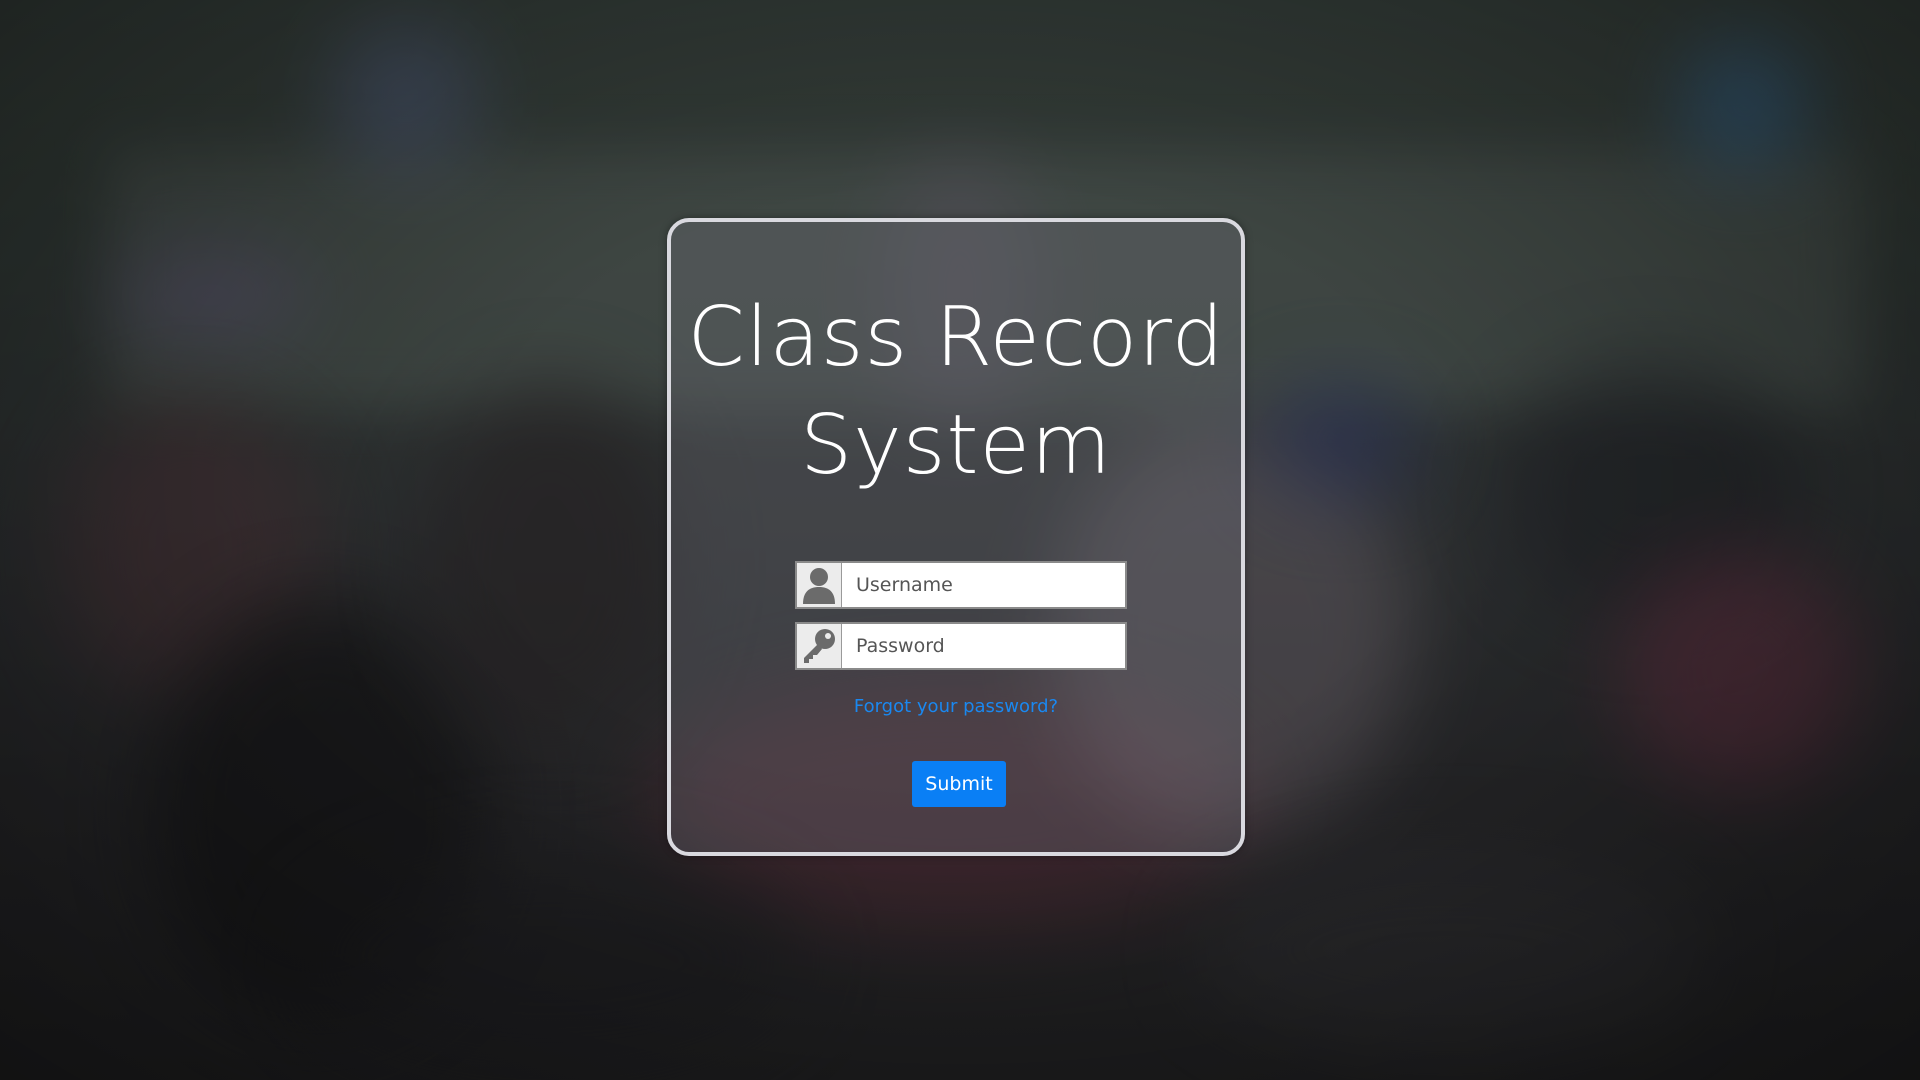  I want to click on password-field, so click(961, 646).